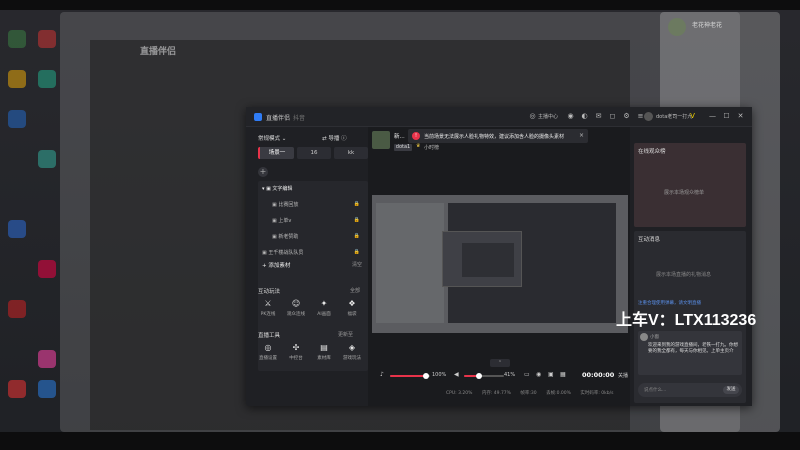 The height and width of the screenshot is (450, 800). I want to click on add-source-bar: + 添加素材 清空, so click(313, 265).